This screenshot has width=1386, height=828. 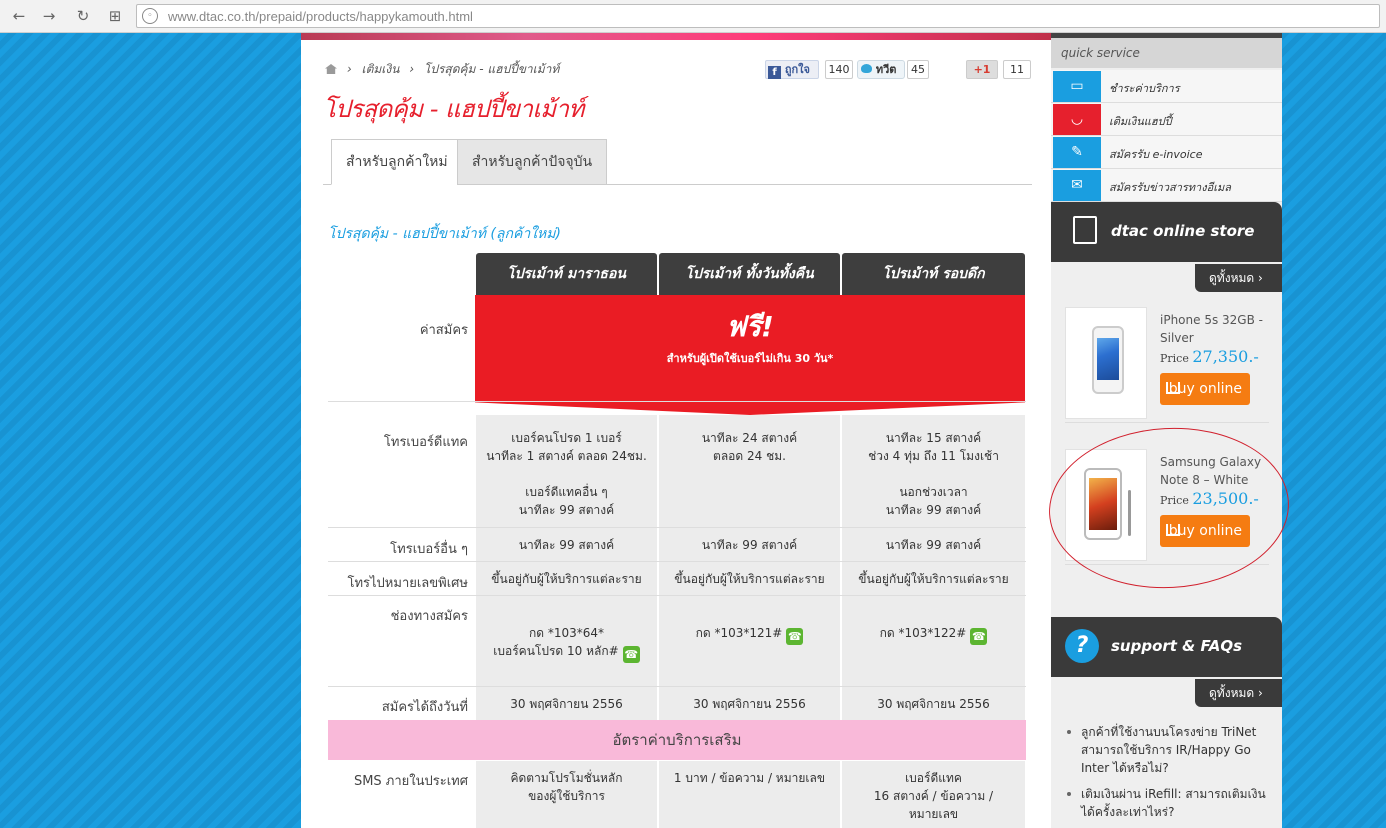 What do you see at coordinates (425, 442) in the screenshot?
I see `row-label-dtac-call: โทรเบอร์ดีแทค` at bounding box center [425, 442].